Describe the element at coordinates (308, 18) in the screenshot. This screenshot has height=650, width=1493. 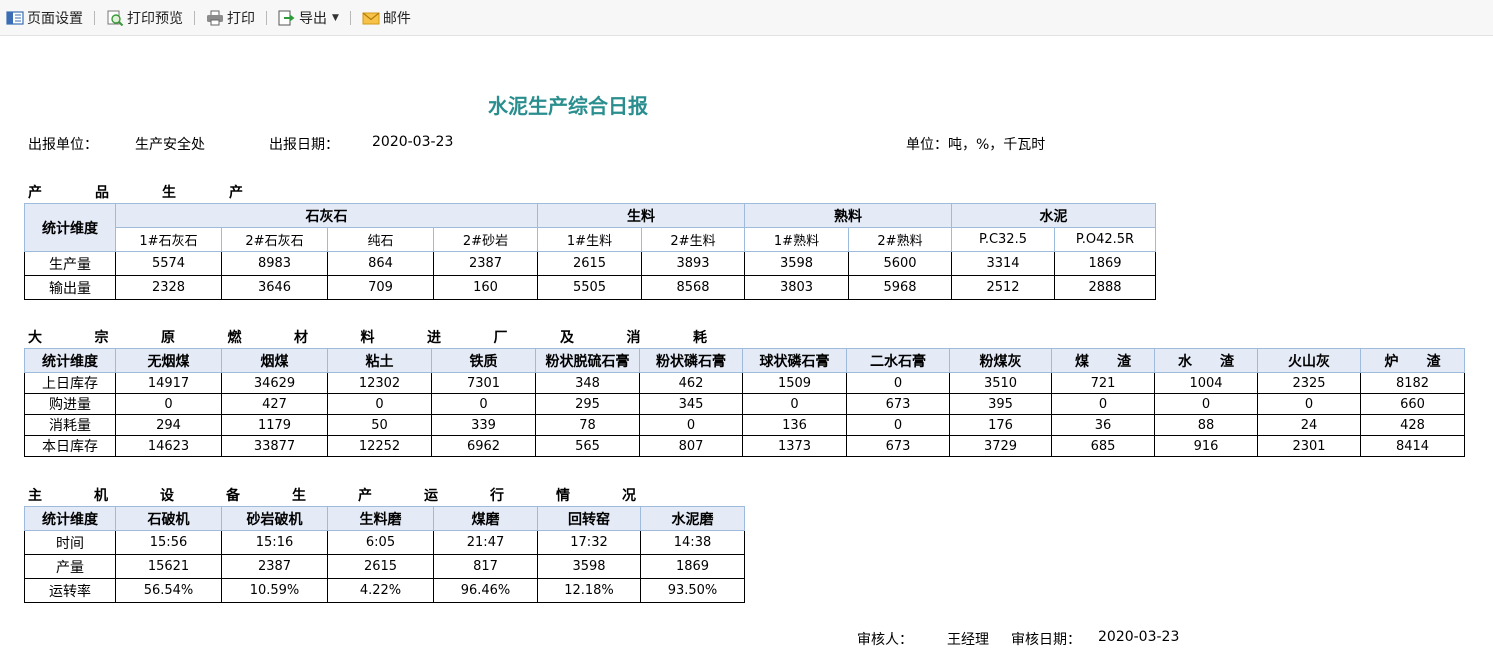
I see `export-button: 导出 ▼` at that location.